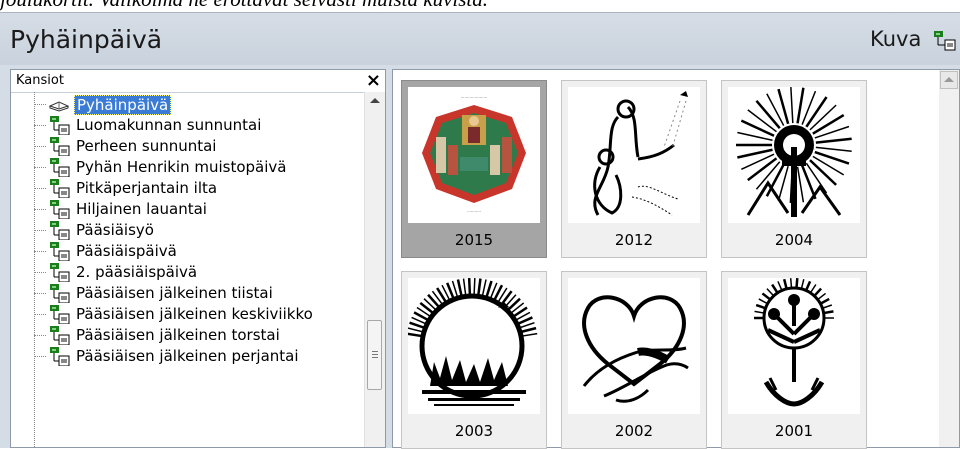  Describe the element at coordinates (40, 80) in the screenshot. I see `folders-pane-title: Kansiot` at that location.